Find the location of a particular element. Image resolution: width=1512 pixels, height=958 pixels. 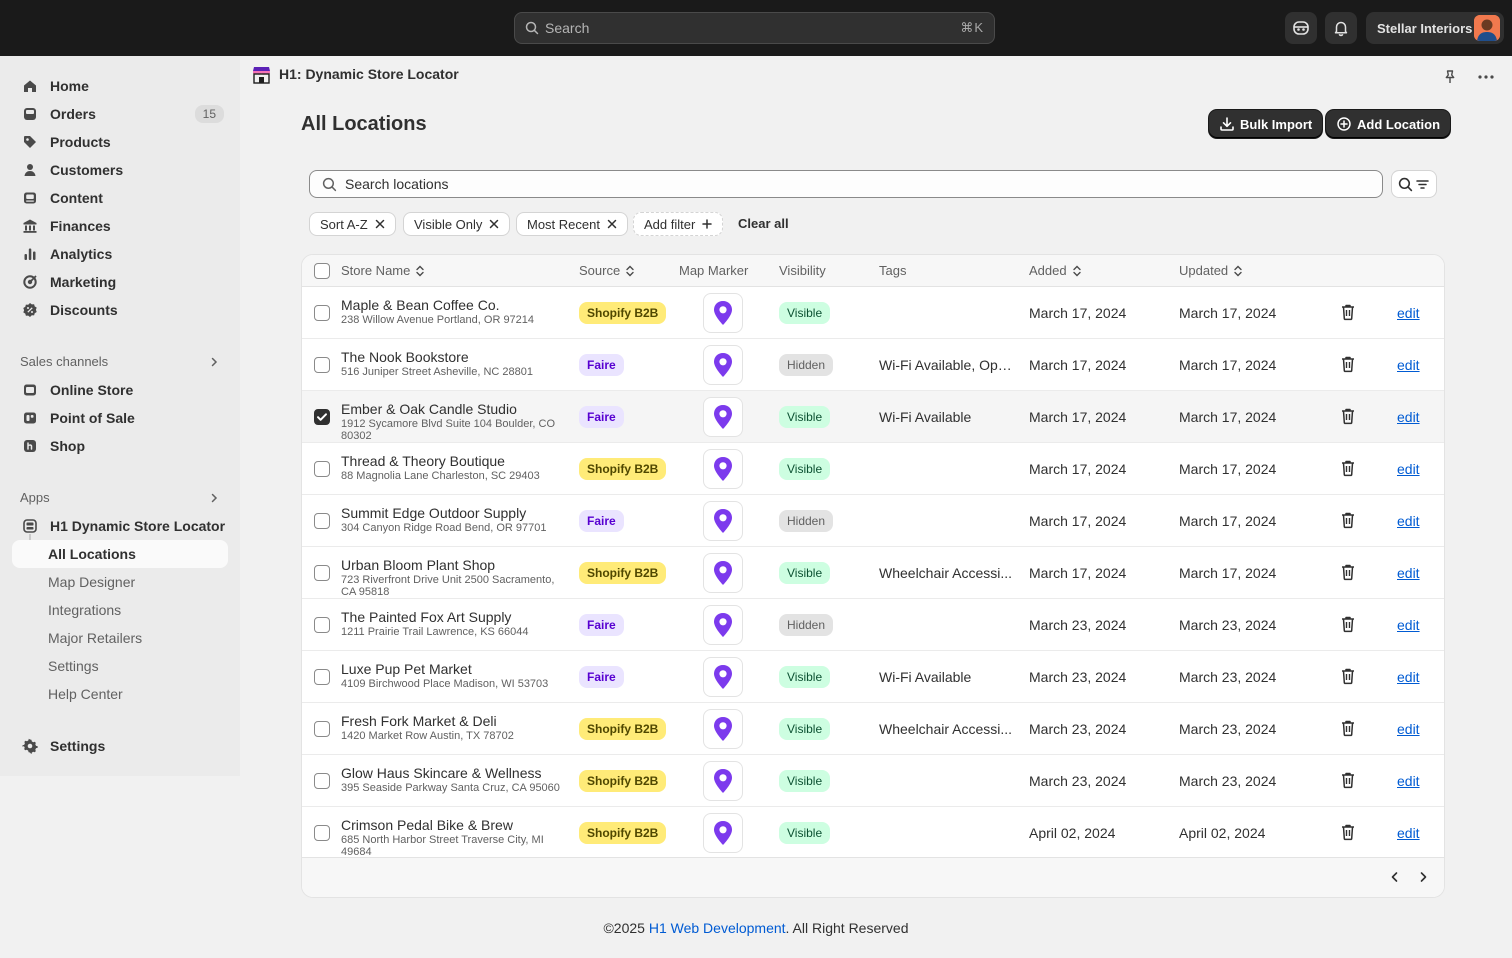

sidebar-subitem-integrations: Integrations is located at coordinates (120, 610).